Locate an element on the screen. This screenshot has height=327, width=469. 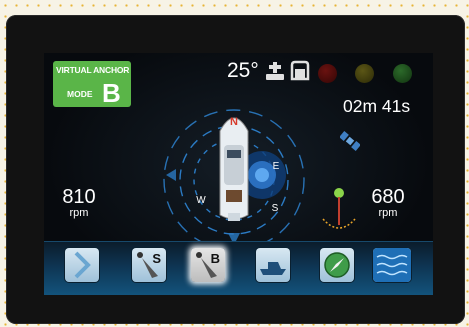
satellite-icon is located at coordinates (350, 141).